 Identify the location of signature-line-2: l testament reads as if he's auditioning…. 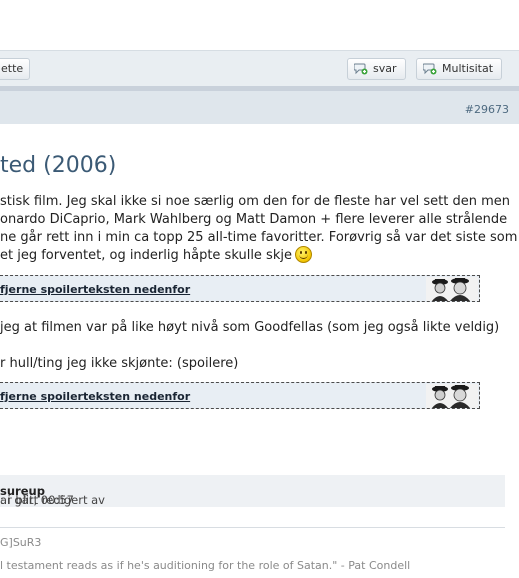
(205, 565).